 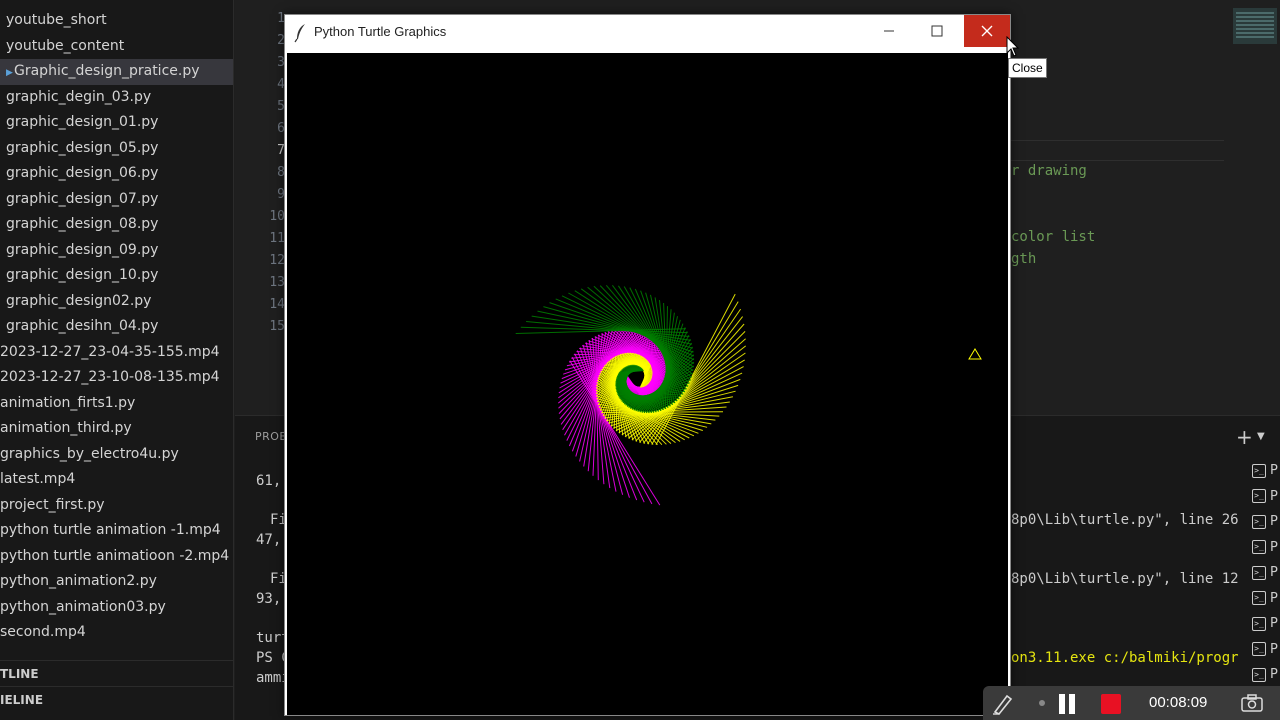 I want to click on file-item-label: project_first.py, so click(x=52, y=504).